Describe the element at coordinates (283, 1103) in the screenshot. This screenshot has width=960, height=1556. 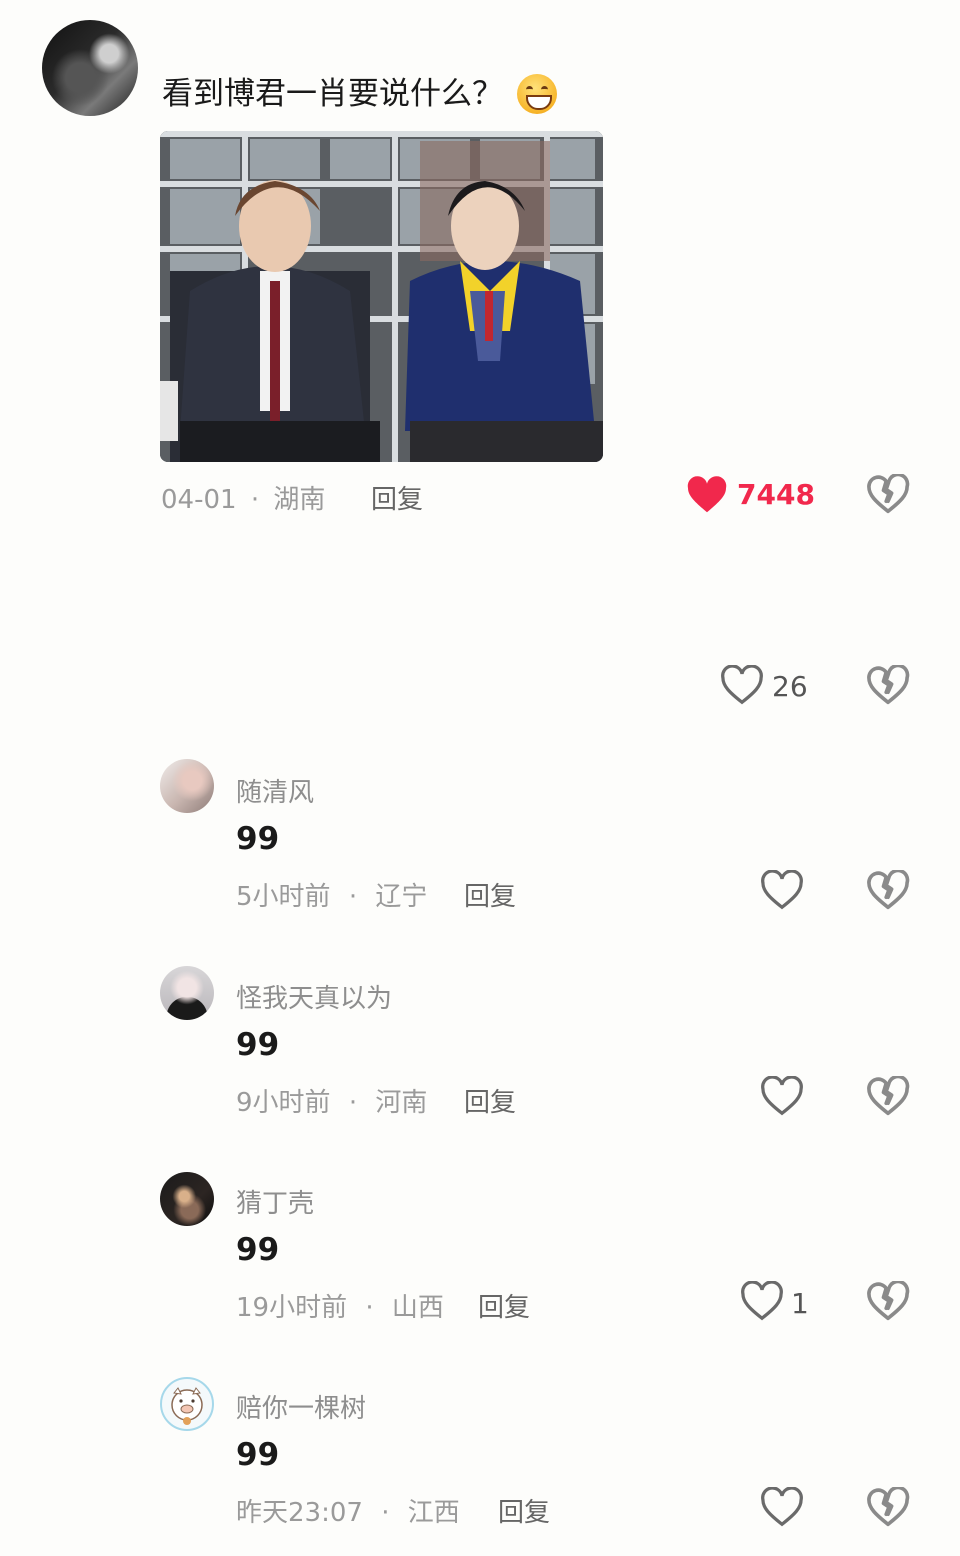
I see `reply-time: 9小时前` at that location.